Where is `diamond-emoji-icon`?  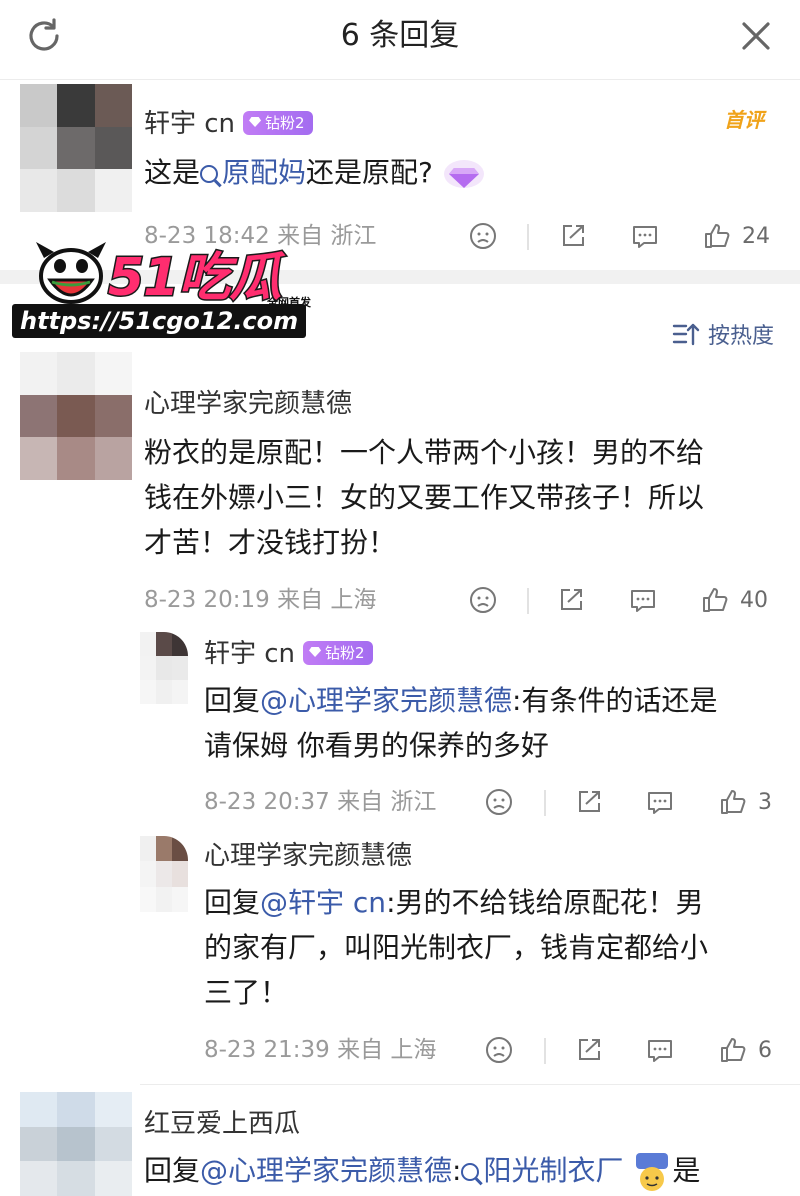 diamond-emoji-icon is located at coordinates (463, 174).